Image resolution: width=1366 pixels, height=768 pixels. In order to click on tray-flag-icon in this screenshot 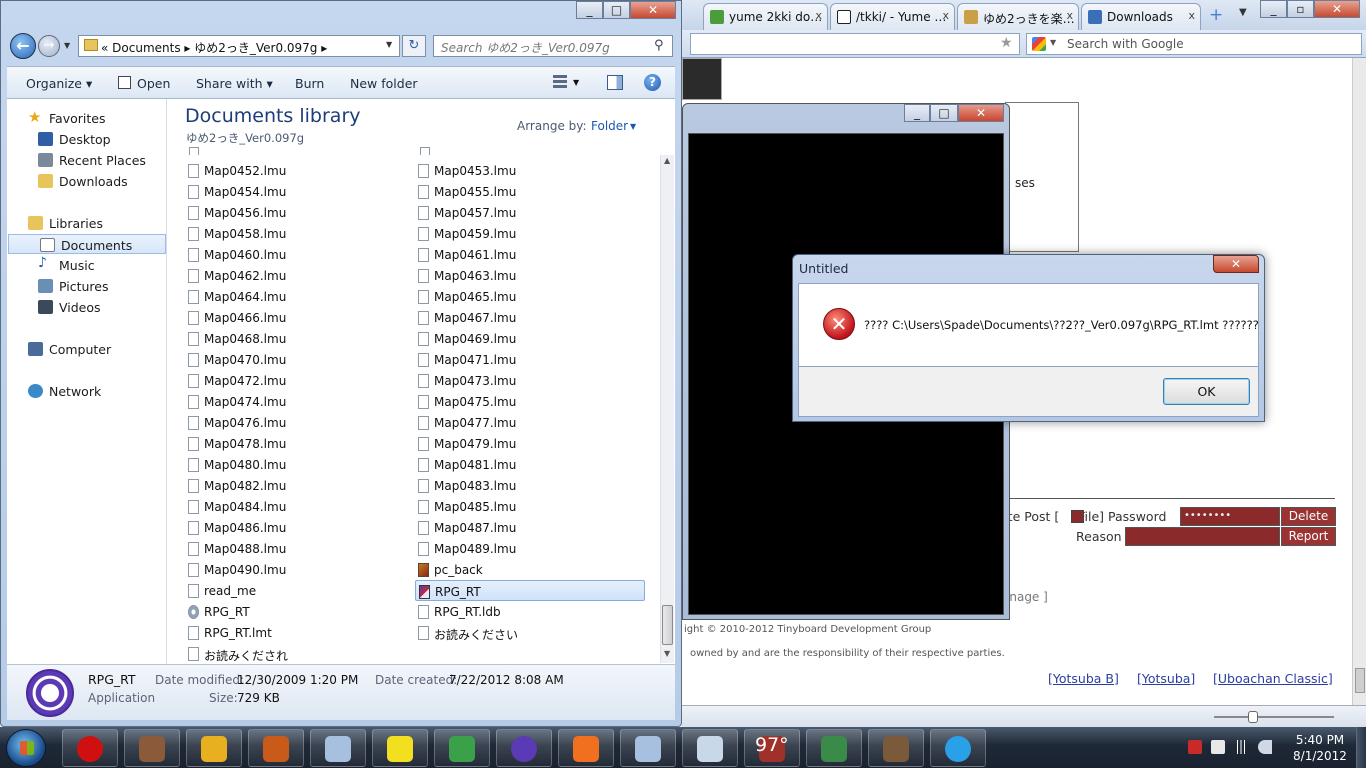, I will do `click(1218, 747)`.